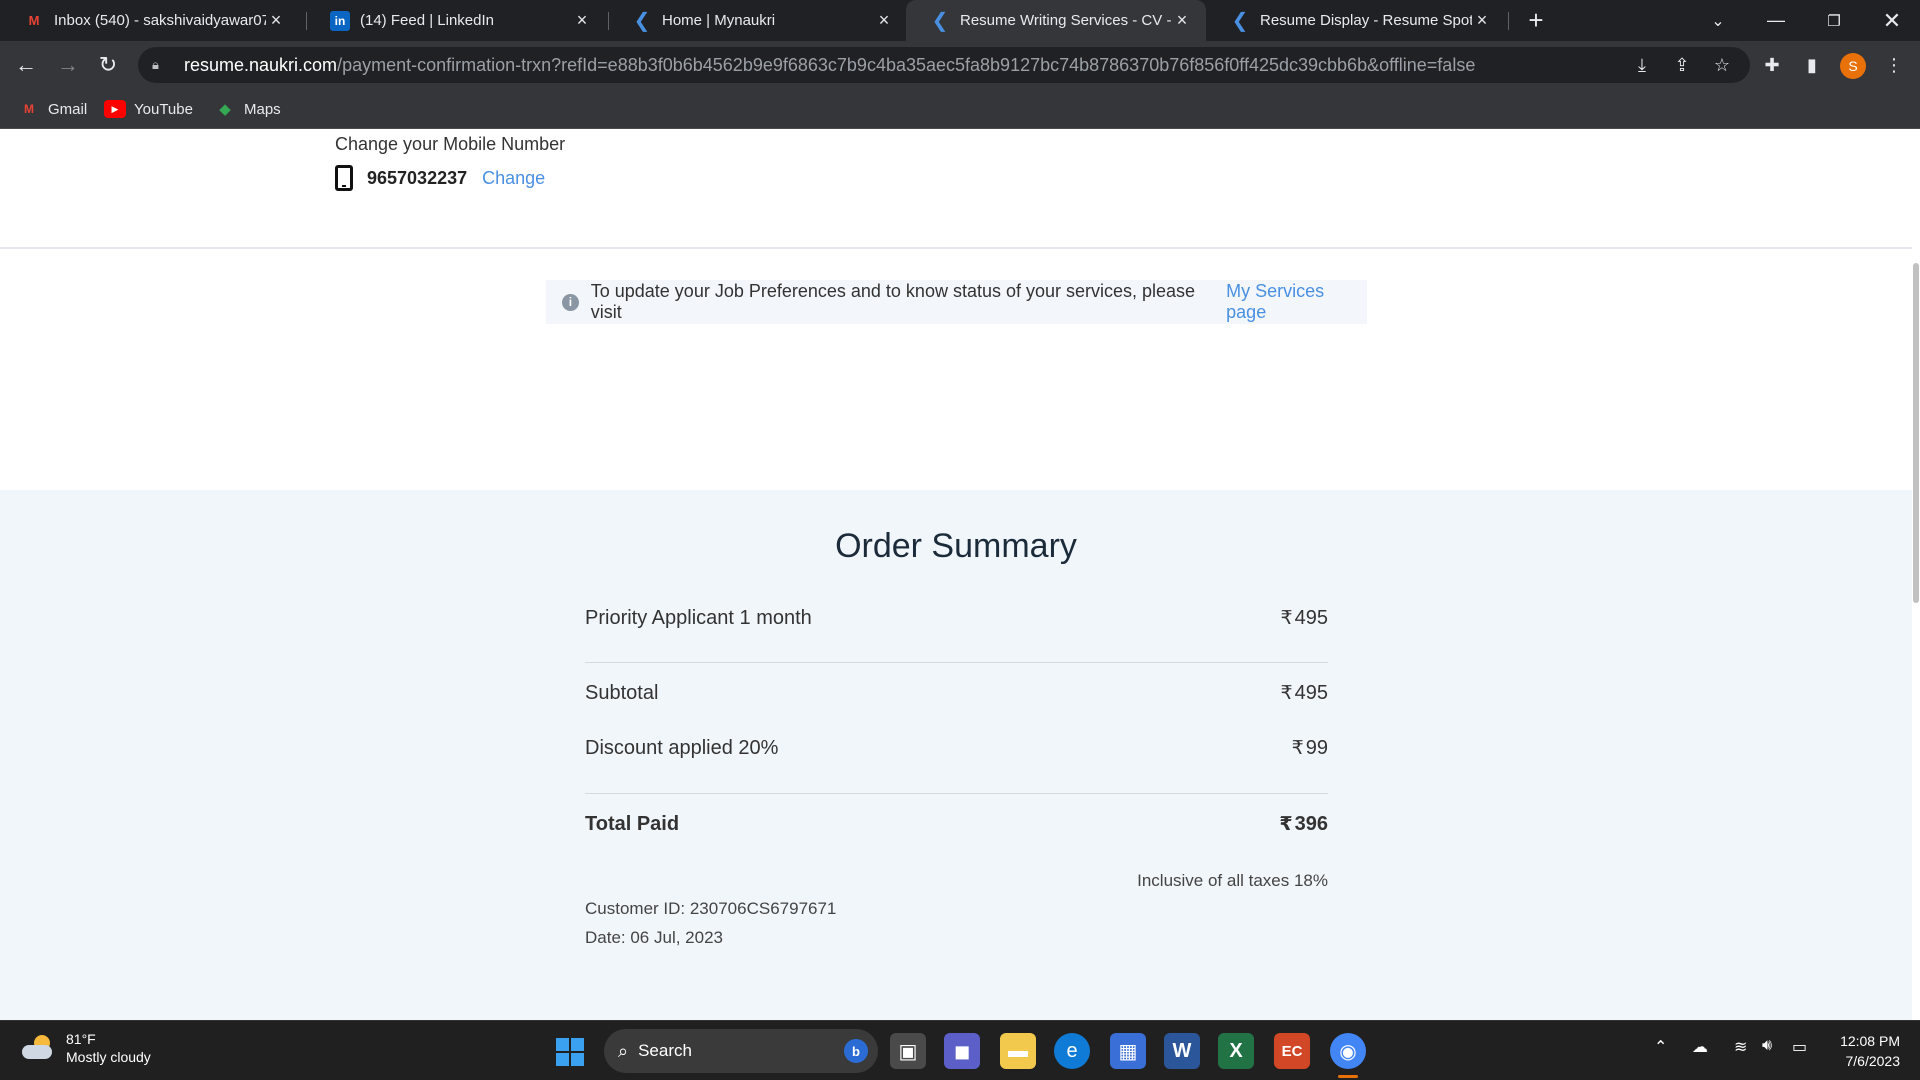 The image size is (1920, 1080). I want to click on cloudy-weather-icon, so click(38, 1048).